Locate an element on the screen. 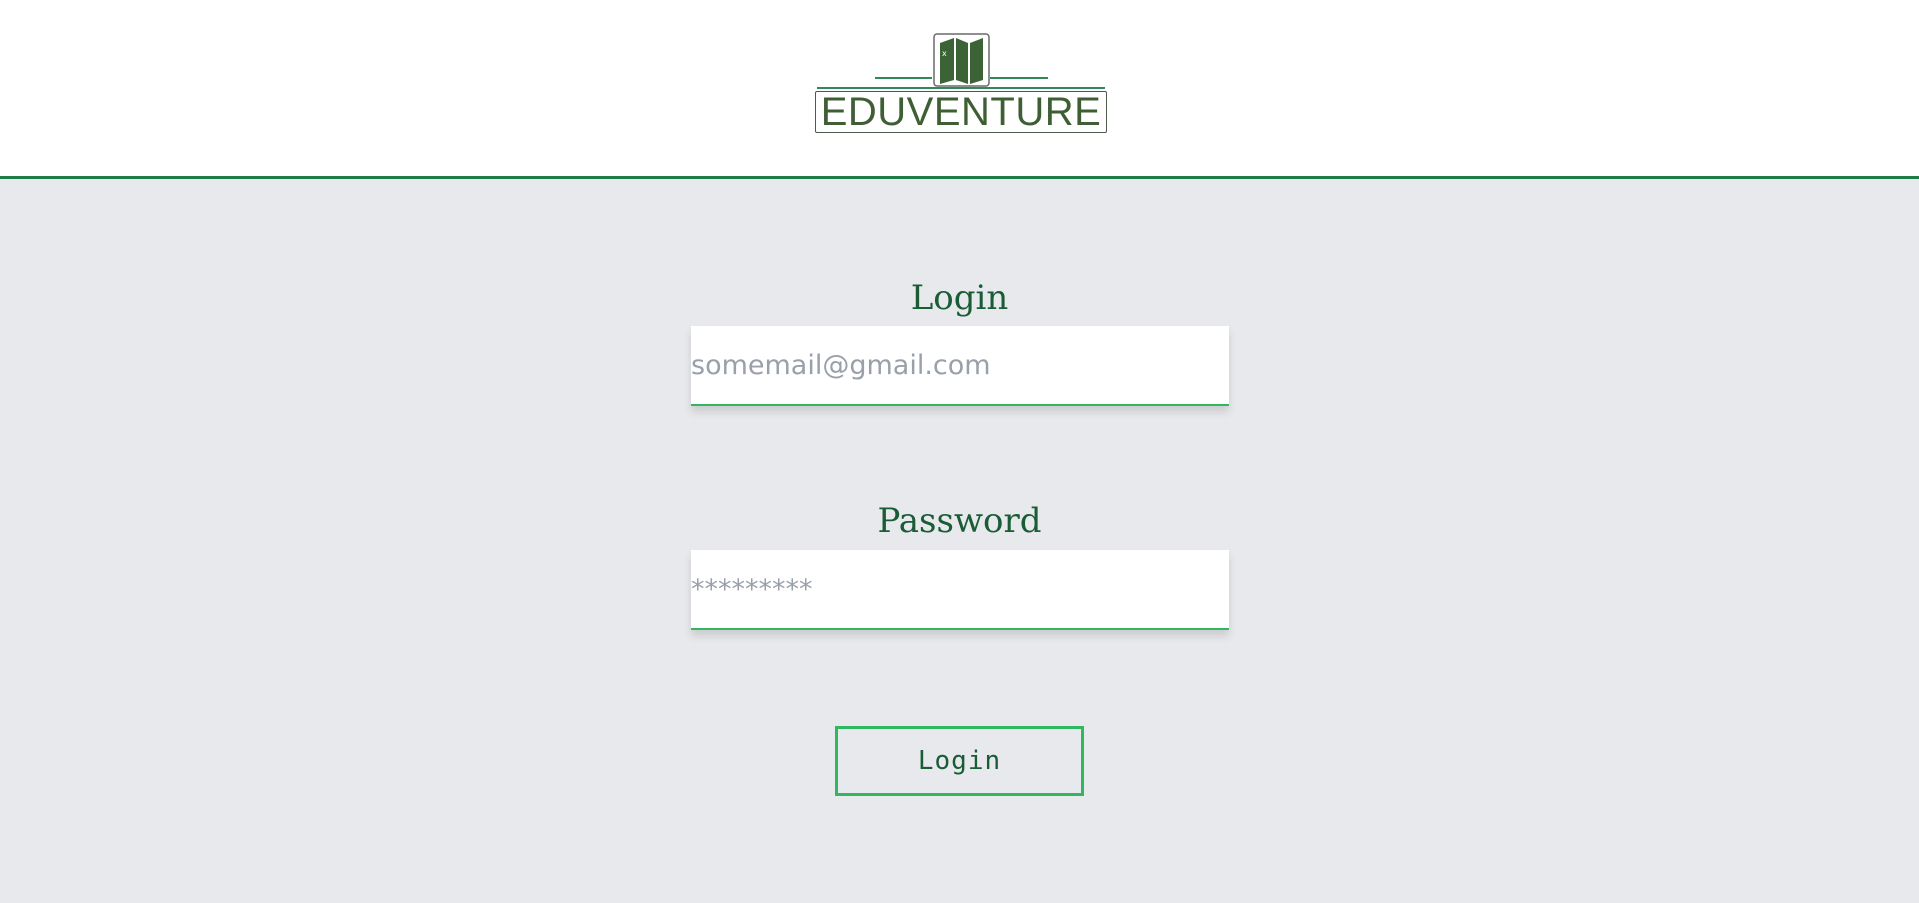  login-button: Login is located at coordinates (959, 761).